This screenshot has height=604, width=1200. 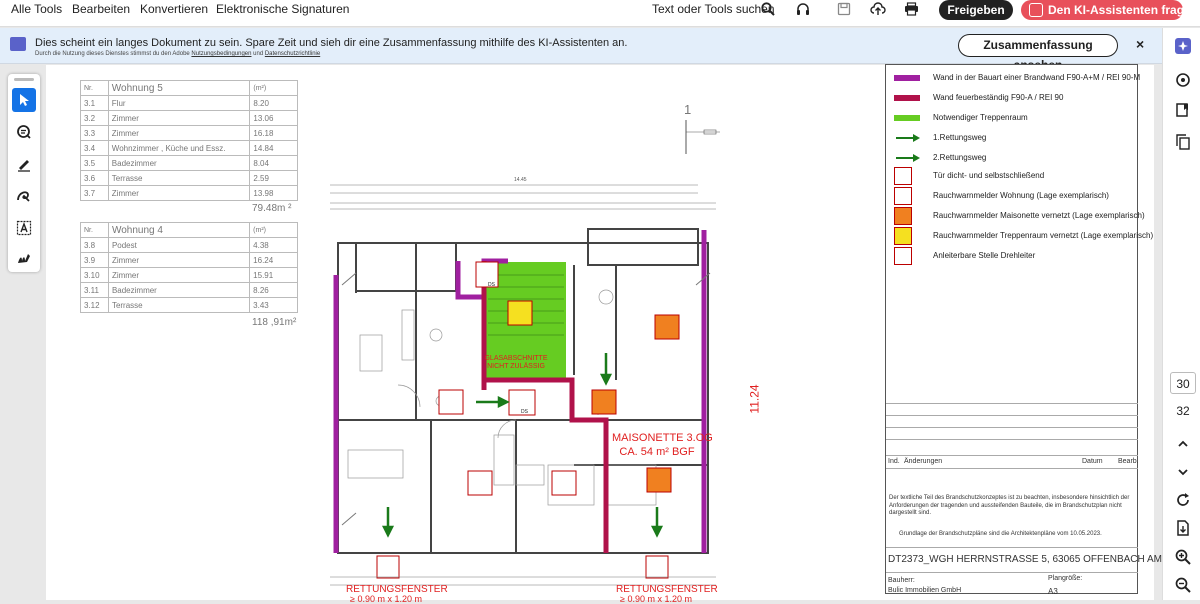 I want to click on ai-sparkle-icon, so click(x=18, y=44).